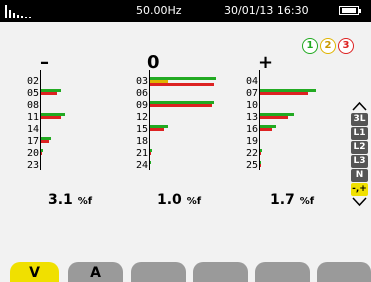 This screenshot has width=371, height=282. I want to click on chevron-down-icon, so click(359, 202).